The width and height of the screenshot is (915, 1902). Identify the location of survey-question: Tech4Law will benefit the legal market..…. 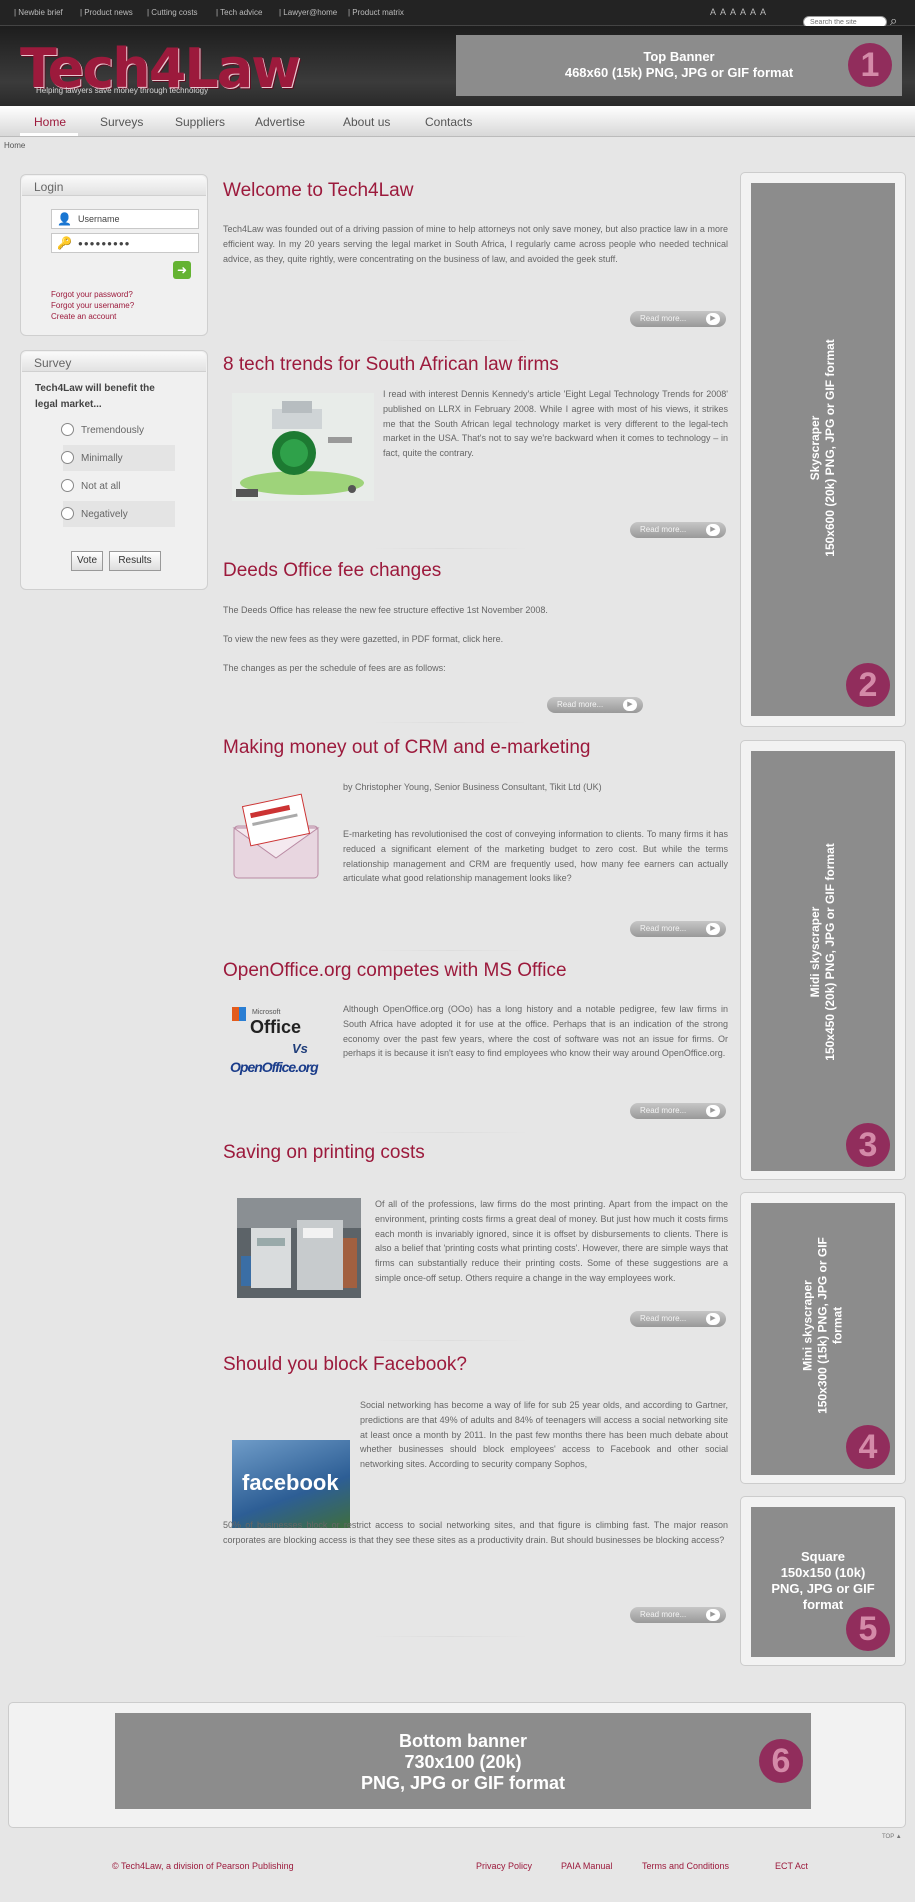
(95, 396).